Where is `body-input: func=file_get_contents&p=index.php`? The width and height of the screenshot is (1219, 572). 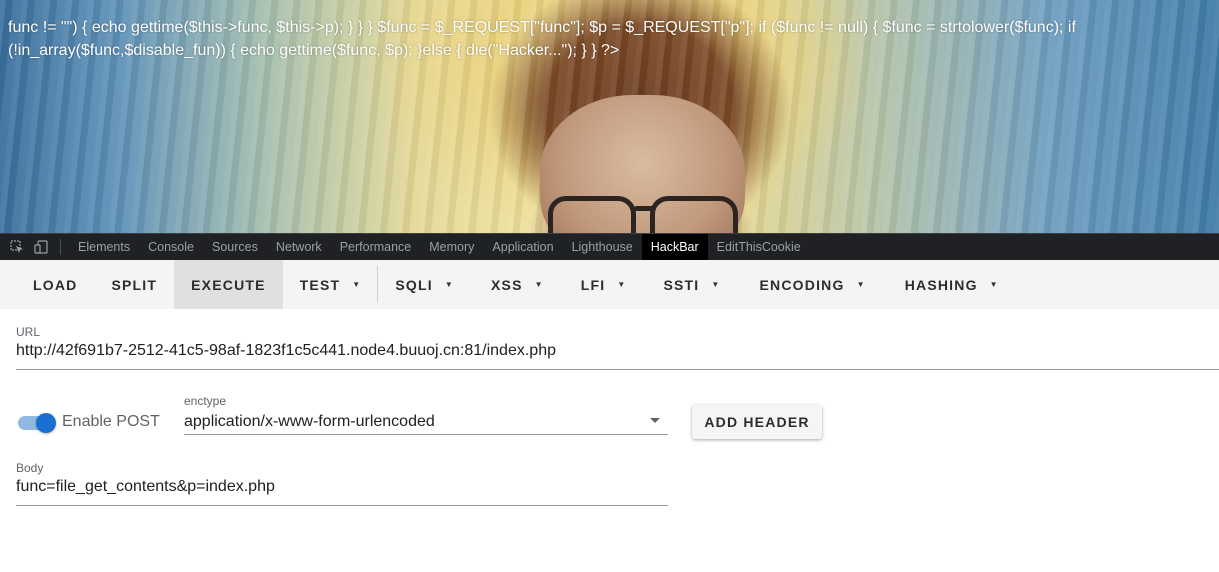
body-input: func=file_get_contents&p=index.php is located at coordinates (145, 487).